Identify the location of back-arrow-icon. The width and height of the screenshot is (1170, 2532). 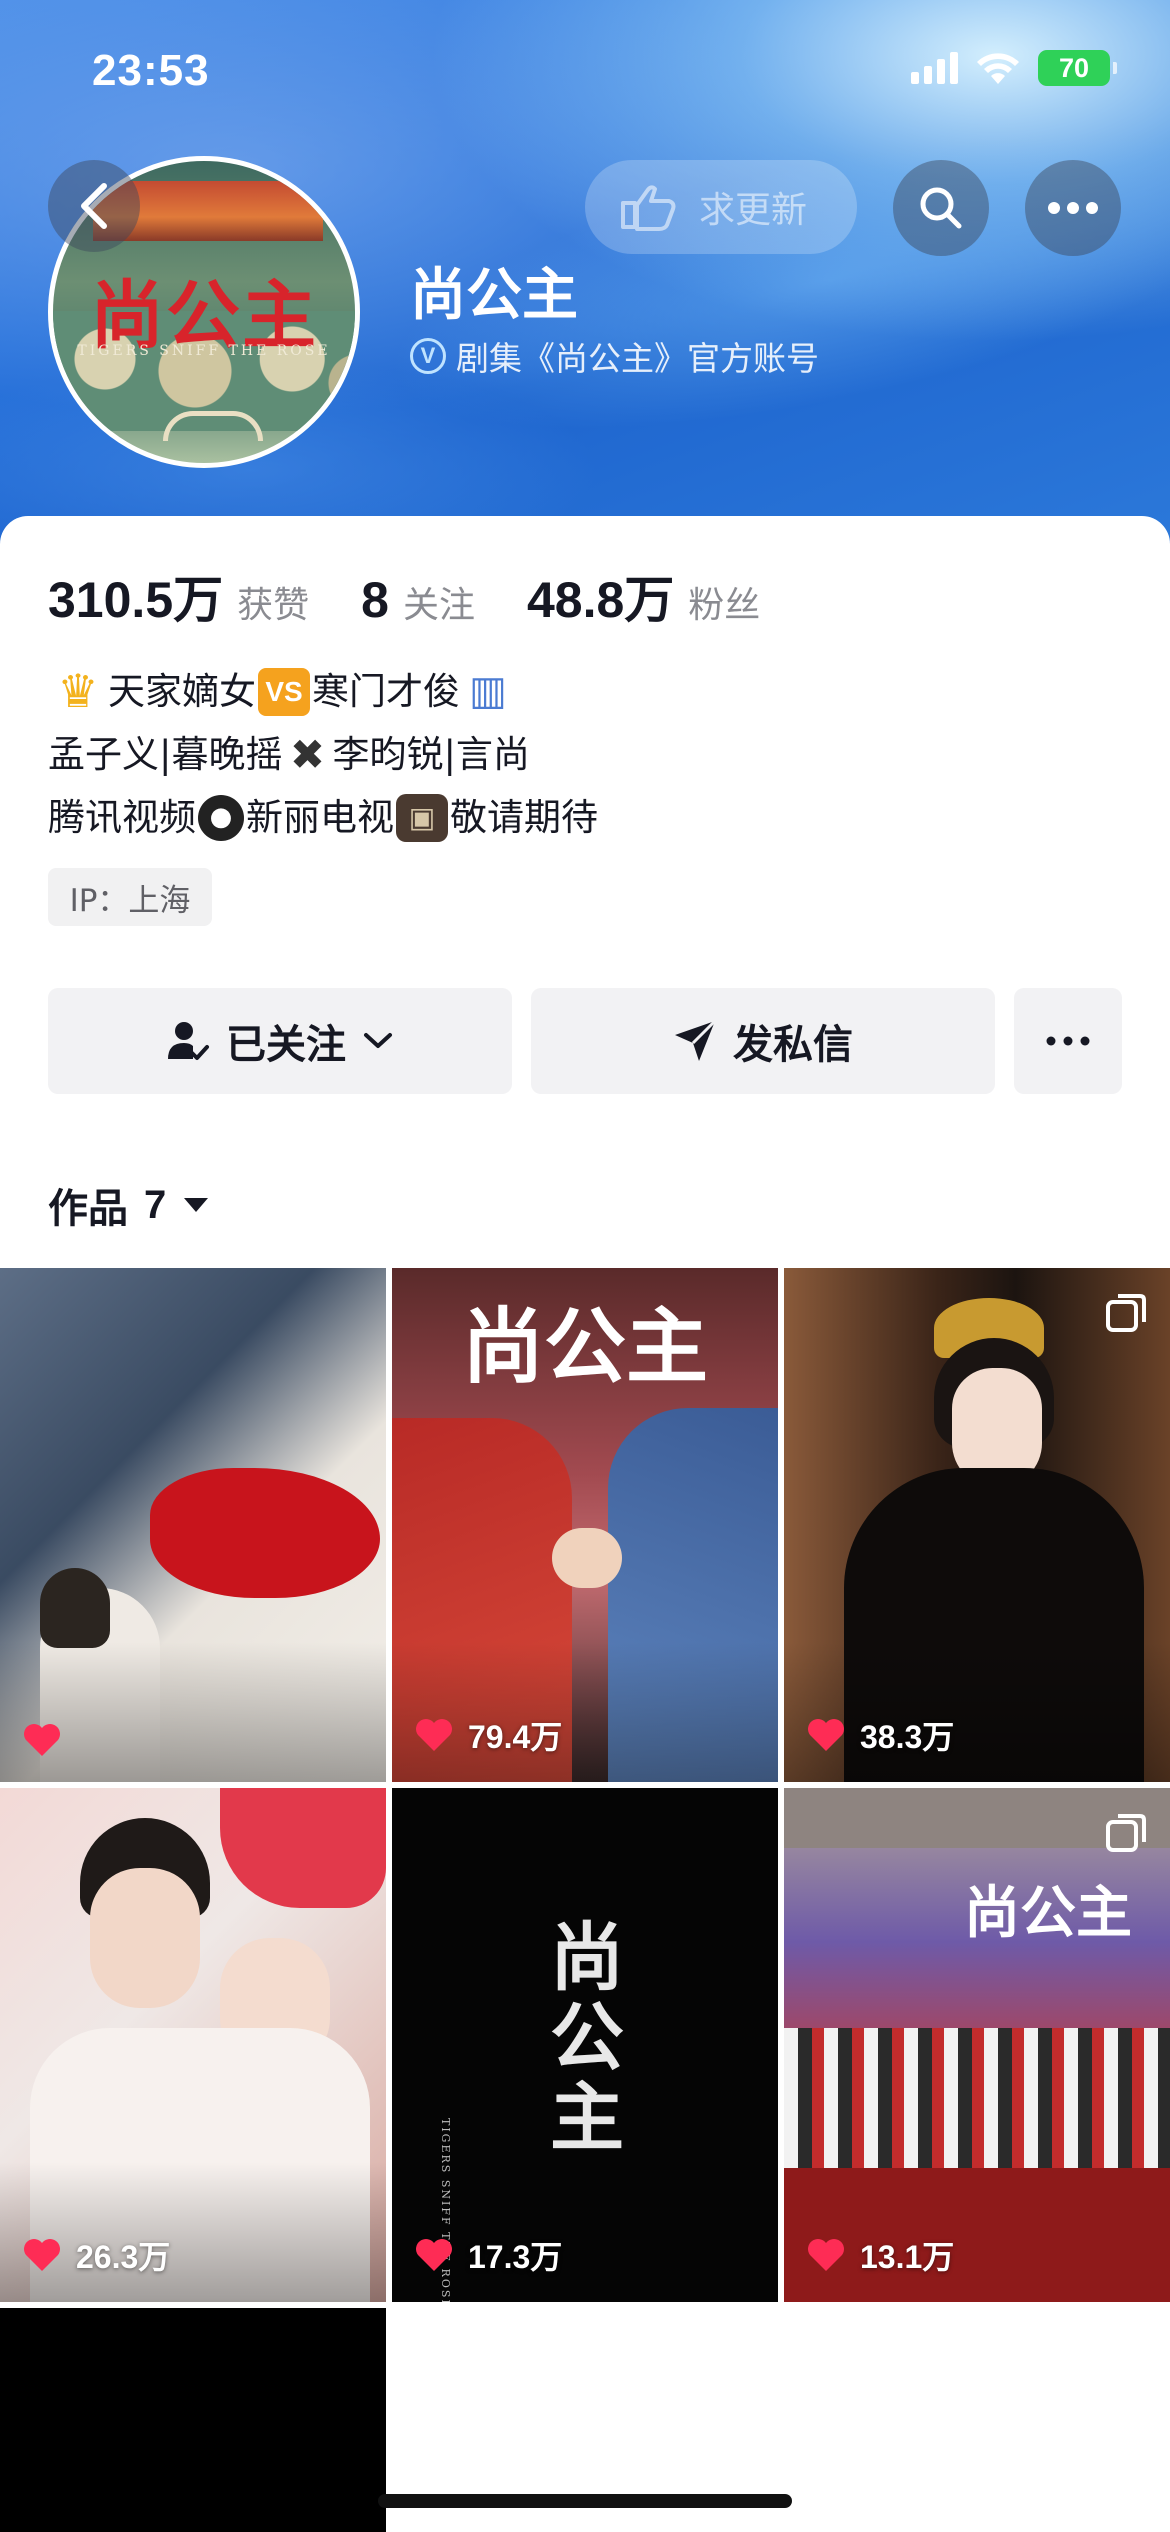
(94, 206).